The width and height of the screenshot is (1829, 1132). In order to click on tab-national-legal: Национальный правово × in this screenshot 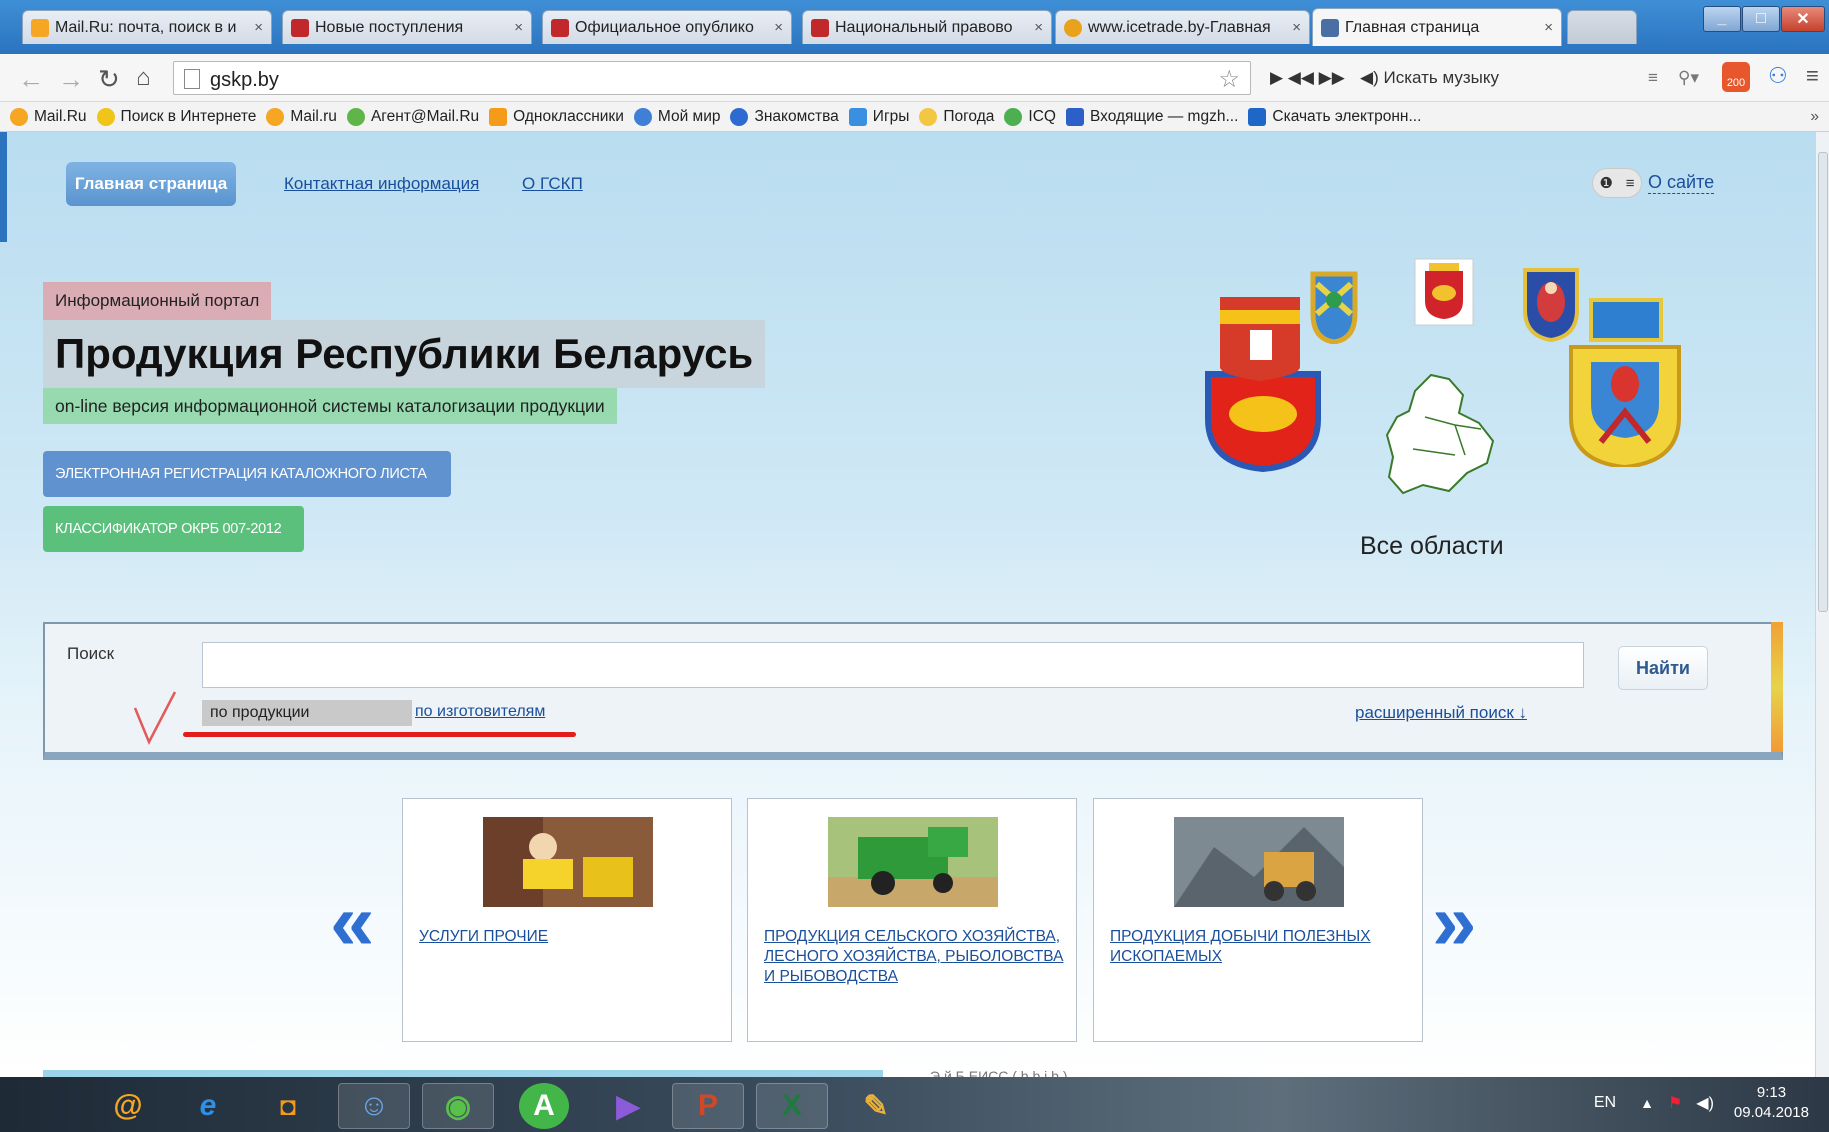, I will do `click(927, 27)`.